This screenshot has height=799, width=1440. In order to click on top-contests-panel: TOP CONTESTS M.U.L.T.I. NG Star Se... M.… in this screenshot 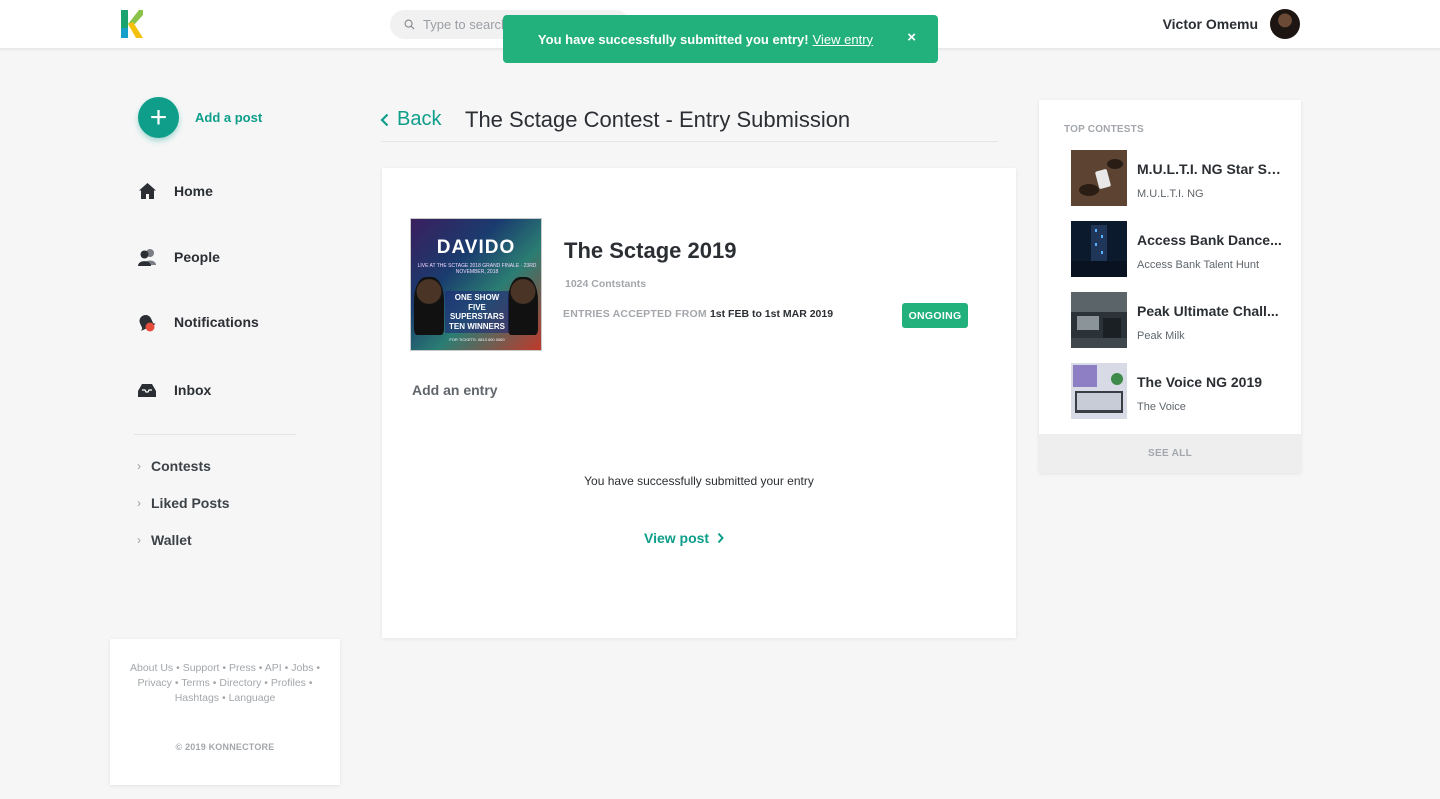, I will do `click(1170, 286)`.